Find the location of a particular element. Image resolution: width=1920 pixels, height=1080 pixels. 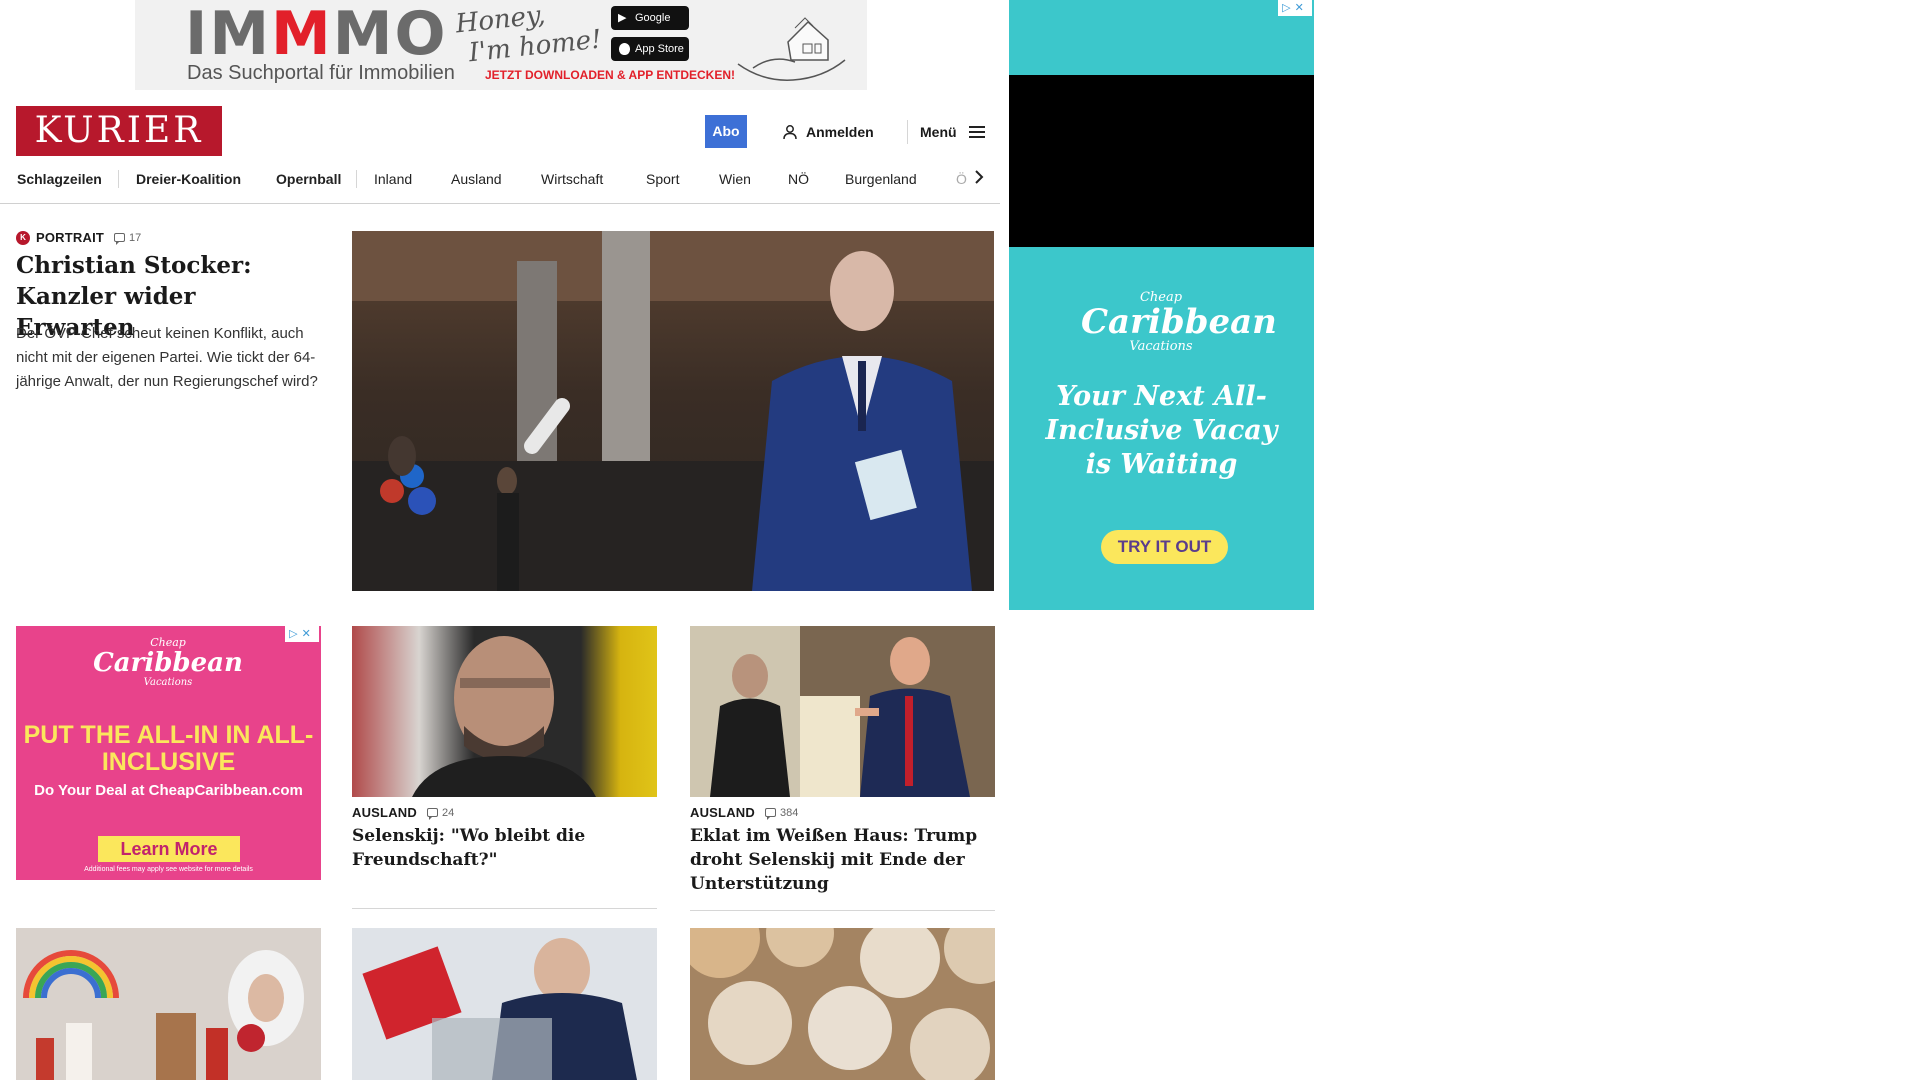

lead-image is located at coordinates (673, 411).